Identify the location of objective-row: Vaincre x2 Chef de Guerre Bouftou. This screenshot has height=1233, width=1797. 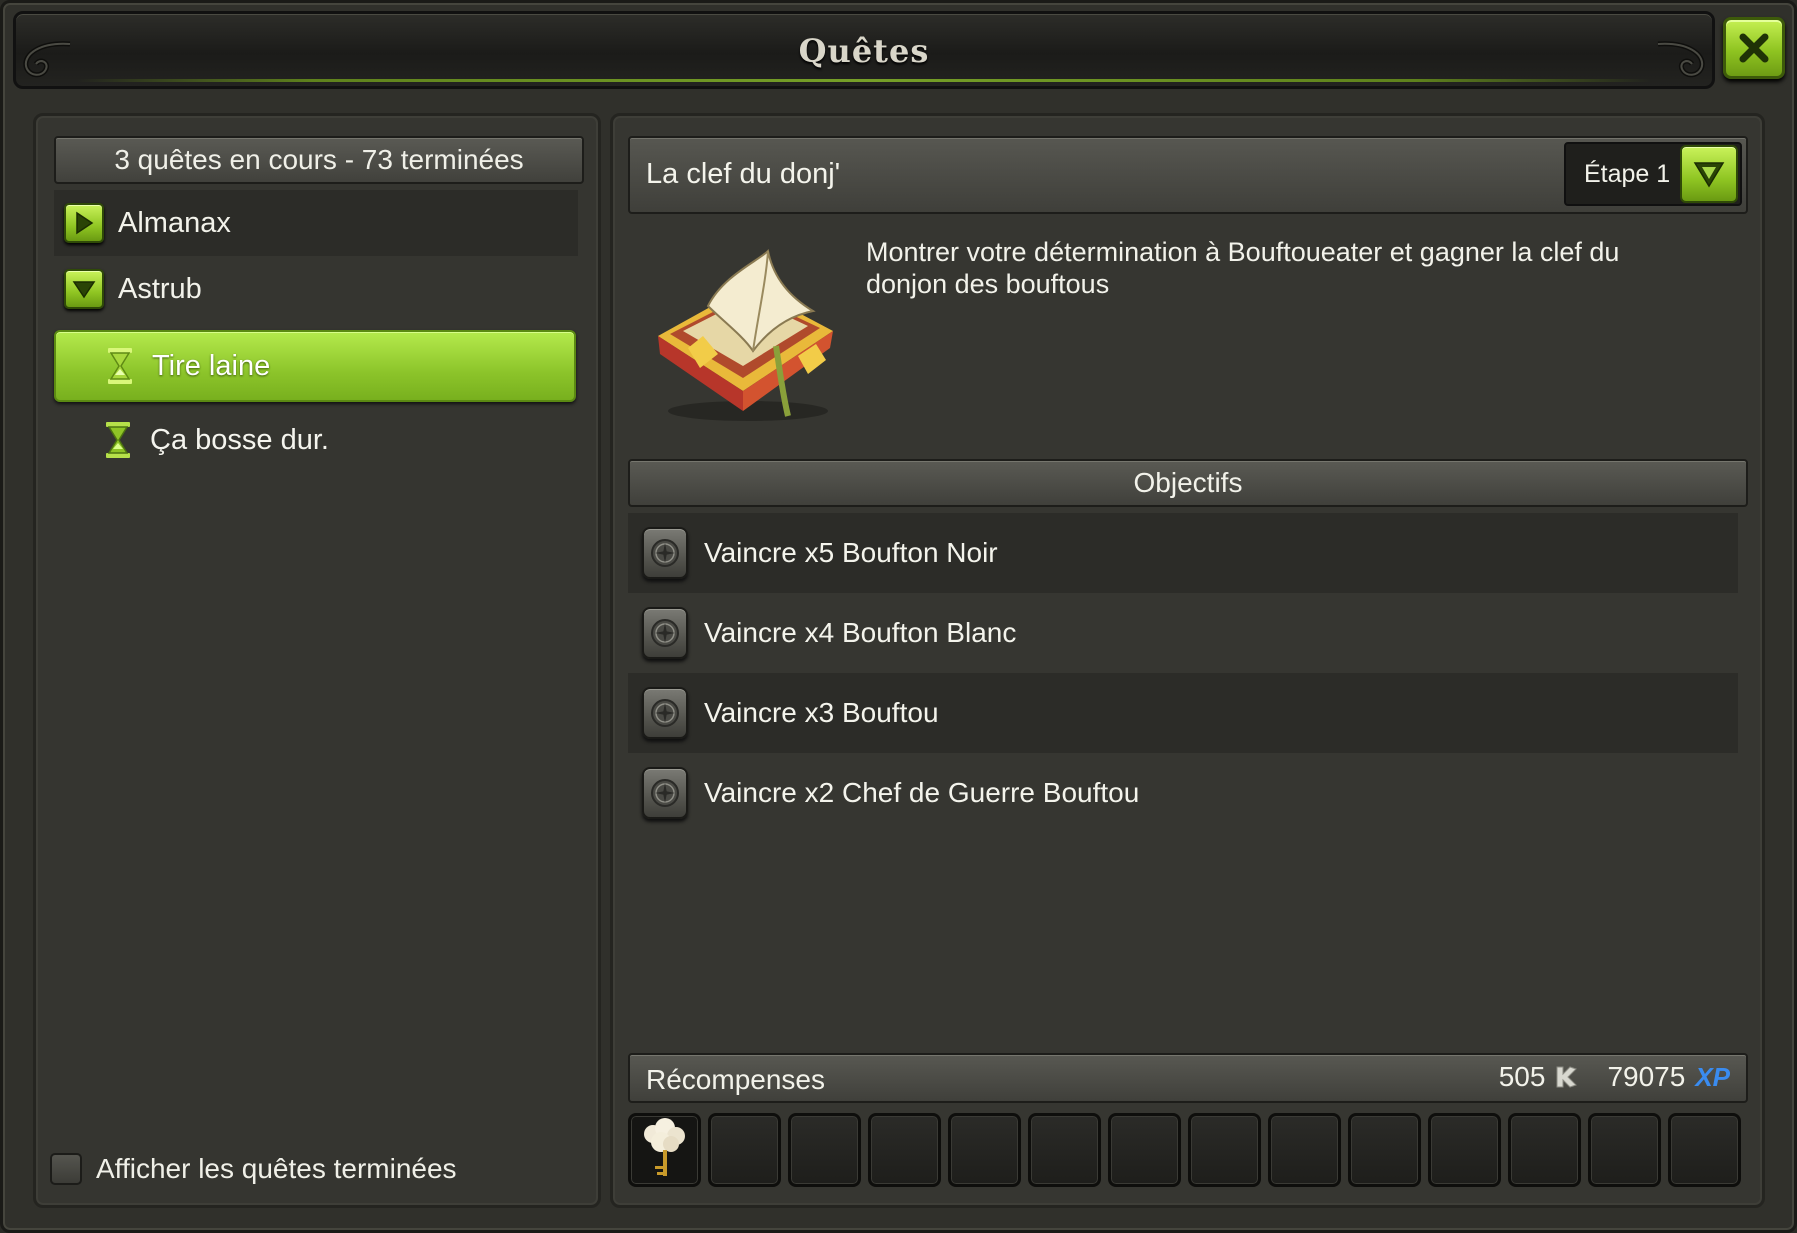
(1183, 793).